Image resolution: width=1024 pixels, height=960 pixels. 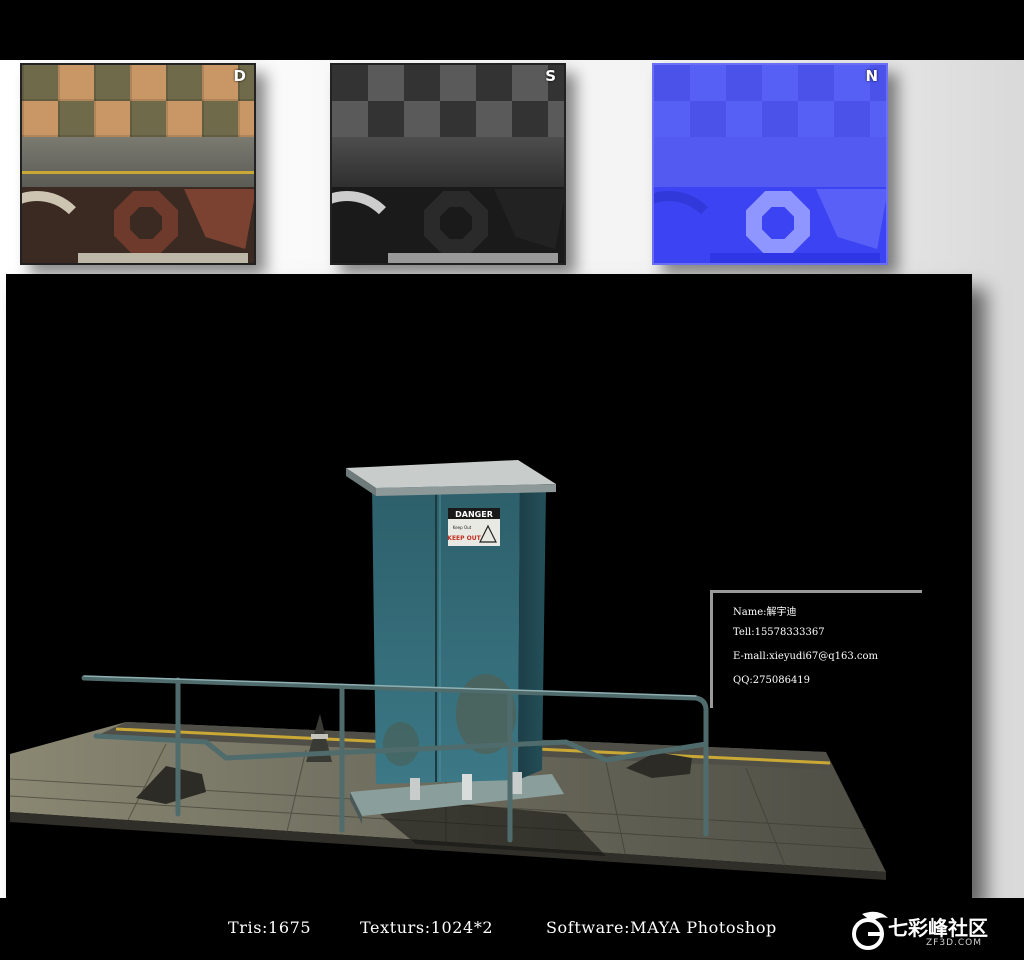 What do you see at coordinates (464, 538) in the screenshot?
I see `danger-sign-action: KEEP OUT` at bounding box center [464, 538].